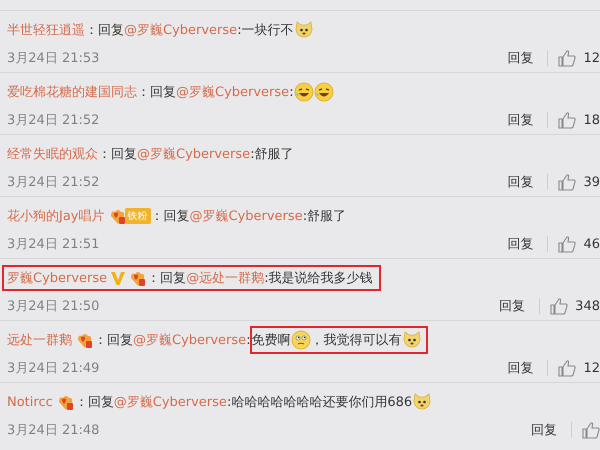 The width and height of the screenshot is (600, 450). What do you see at coordinates (265, 30) in the screenshot?
I see `comment-text: :一块行不` at bounding box center [265, 30].